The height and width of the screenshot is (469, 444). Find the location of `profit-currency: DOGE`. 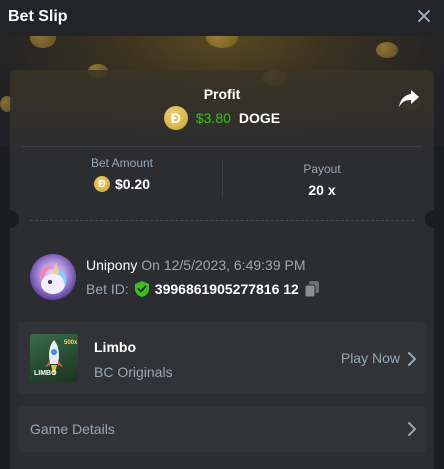

profit-currency: DOGE is located at coordinates (259, 118).